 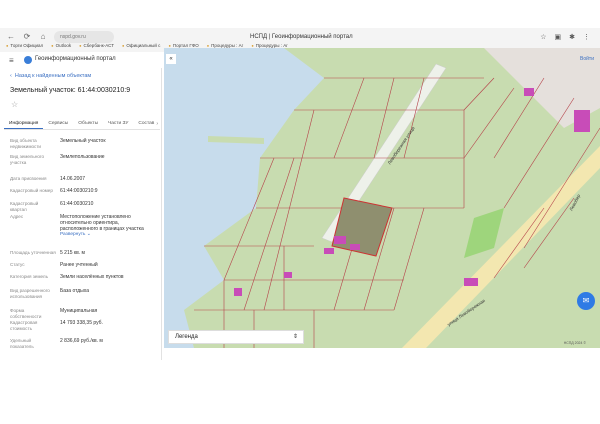 I want to click on chat-icon: ✉, so click(x=586, y=300).